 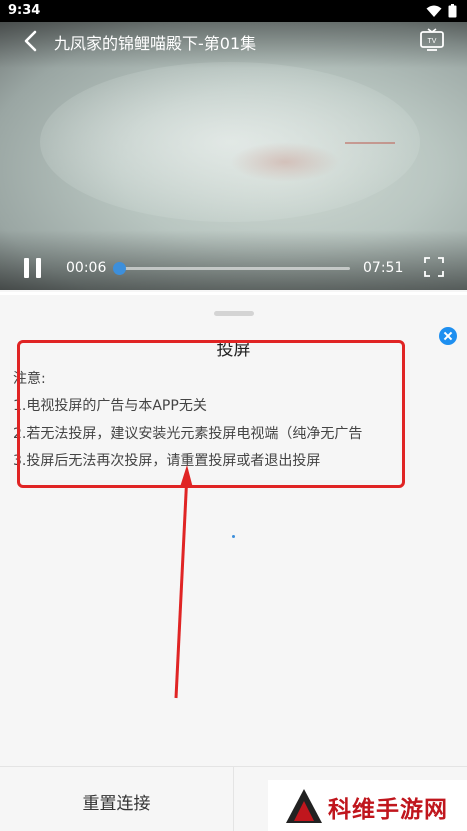 I want to click on watermark-text: 科维手游网, so click(x=388, y=810).